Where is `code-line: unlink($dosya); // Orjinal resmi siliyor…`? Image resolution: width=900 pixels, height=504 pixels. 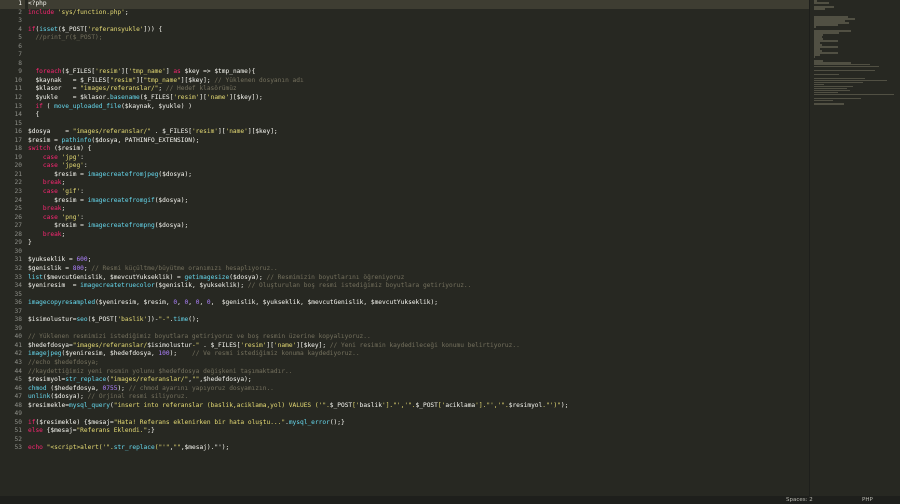
code-line: unlink($dosya); // Orjinal resmi siliyor… is located at coordinates (419, 397).